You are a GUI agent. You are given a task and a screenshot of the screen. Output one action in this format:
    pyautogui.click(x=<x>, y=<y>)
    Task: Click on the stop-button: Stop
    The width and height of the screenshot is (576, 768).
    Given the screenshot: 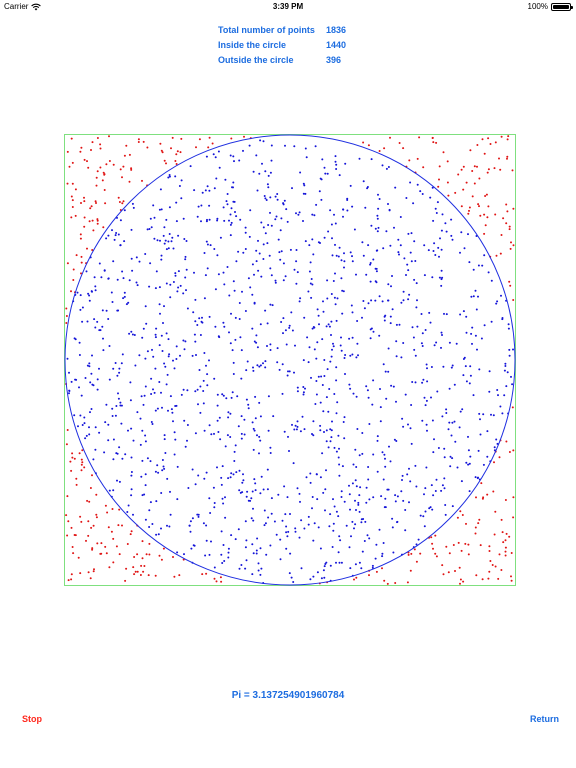 What is the action you would take?
    pyautogui.click(x=32, y=719)
    